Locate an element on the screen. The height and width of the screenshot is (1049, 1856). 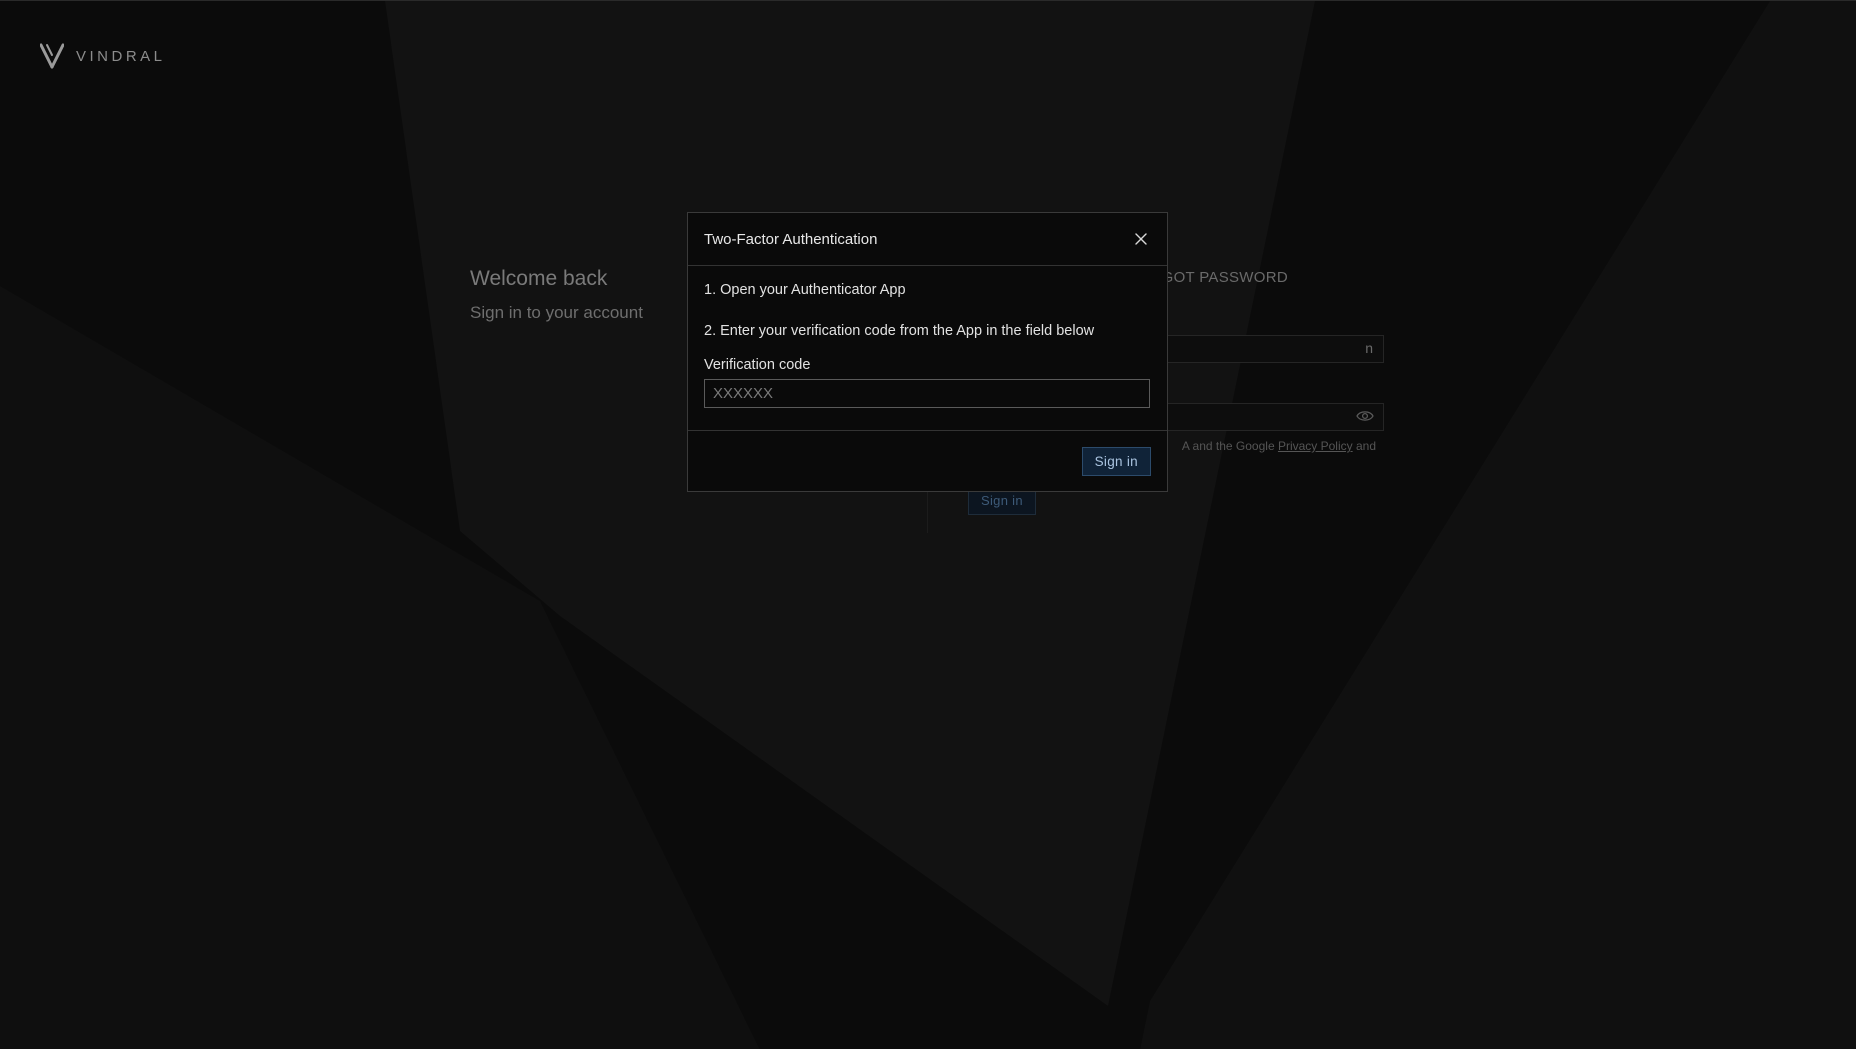
close-icon is located at coordinates (1141, 239).